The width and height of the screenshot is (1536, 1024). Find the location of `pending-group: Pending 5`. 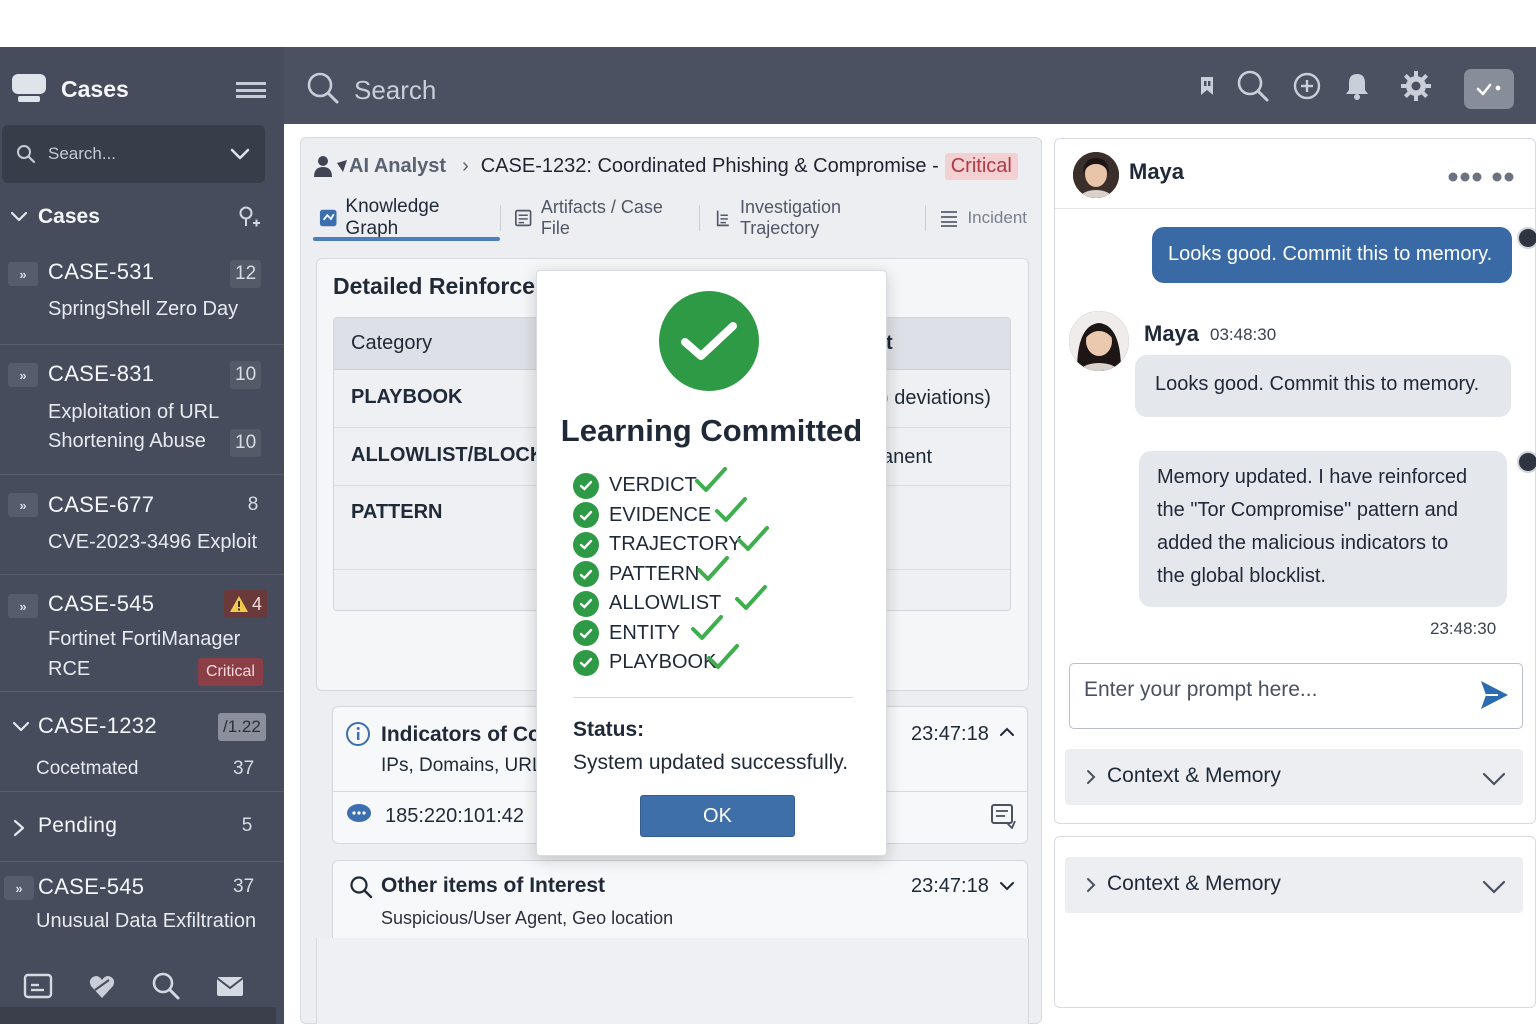

pending-group: Pending 5 is located at coordinates (142, 827).